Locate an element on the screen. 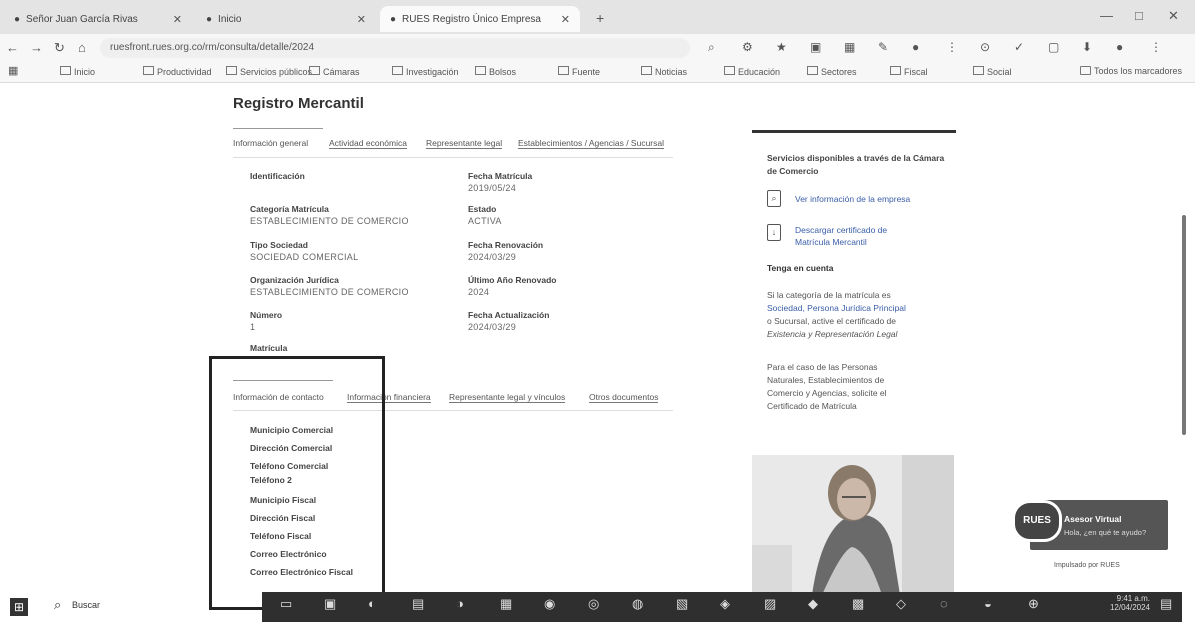  bookmark-item: Fuente is located at coordinates (579, 71).